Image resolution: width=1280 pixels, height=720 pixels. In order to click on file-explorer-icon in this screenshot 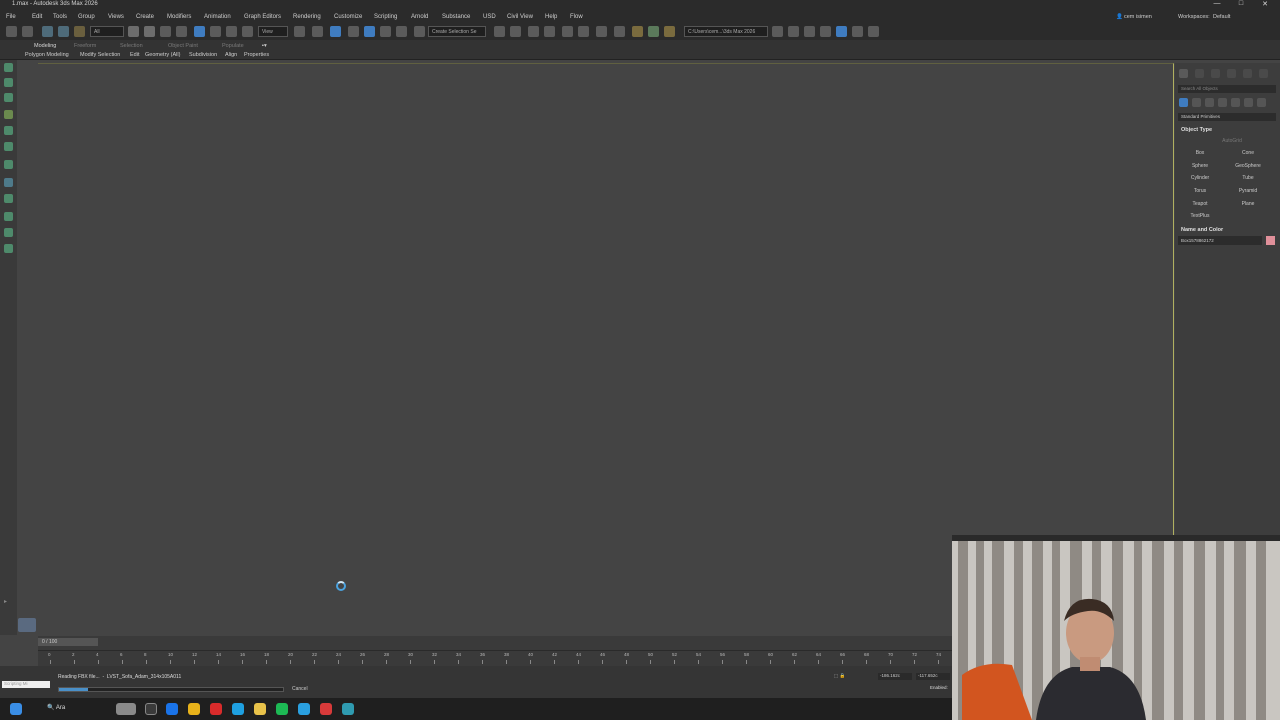, I will do `click(260, 709)`.